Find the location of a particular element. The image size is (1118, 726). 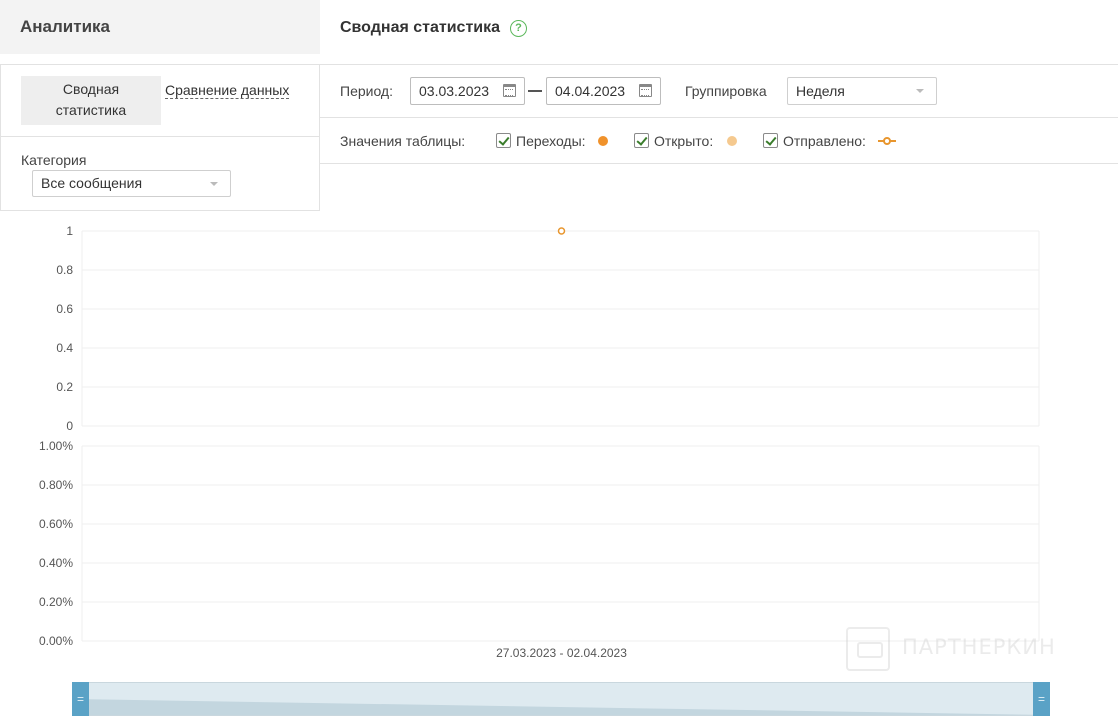

navigator-handle-left: = is located at coordinates (80, 699).